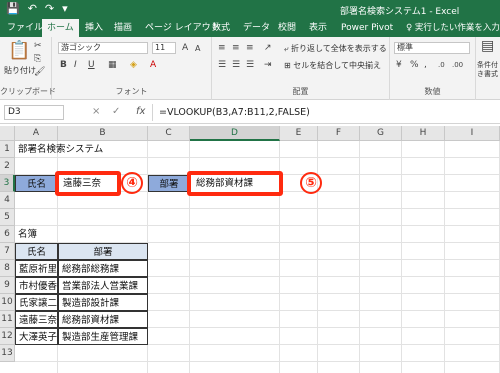 This screenshot has width=500, height=373. Describe the element at coordinates (299, 133) in the screenshot. I see `column-header-e: E` at that location.